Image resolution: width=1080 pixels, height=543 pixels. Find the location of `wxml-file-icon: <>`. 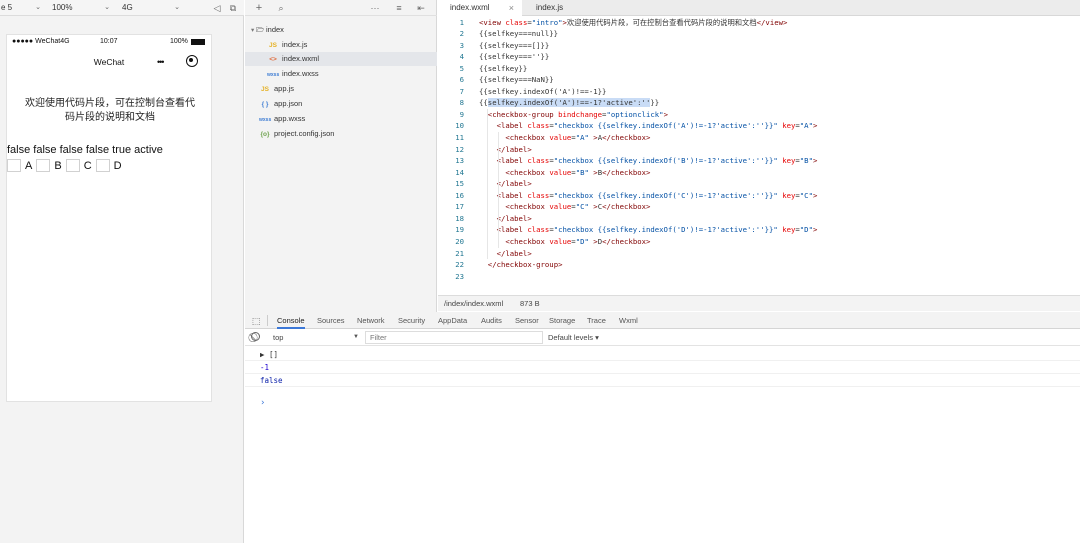

wxml-file-icon: <> is located at coordinates (273, 59).